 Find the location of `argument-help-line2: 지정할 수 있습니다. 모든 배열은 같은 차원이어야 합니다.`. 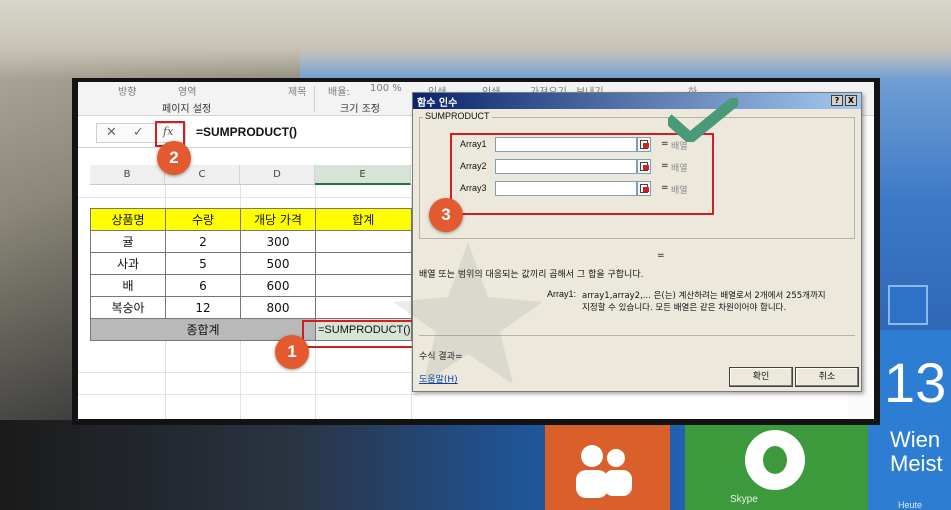

argument-help-line2: 지정할 수 있습니다. 모든 배열은 같은 차원이어야 합니다. is located at coordinates (684, 308).